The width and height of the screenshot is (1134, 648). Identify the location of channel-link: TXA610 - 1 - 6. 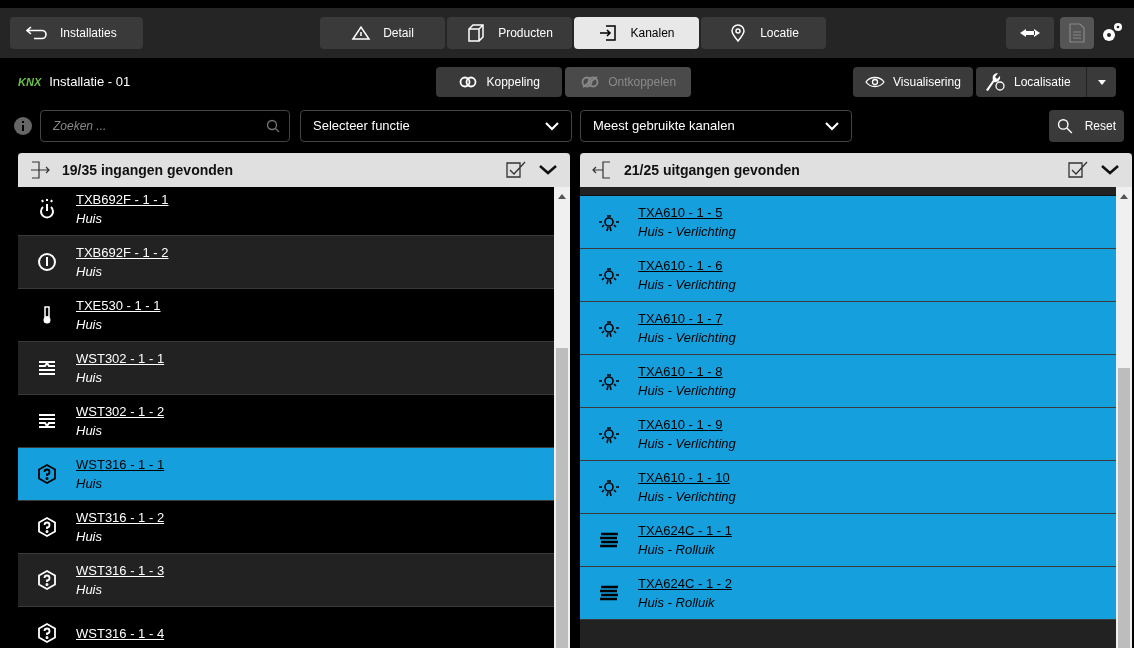
(687, 265).